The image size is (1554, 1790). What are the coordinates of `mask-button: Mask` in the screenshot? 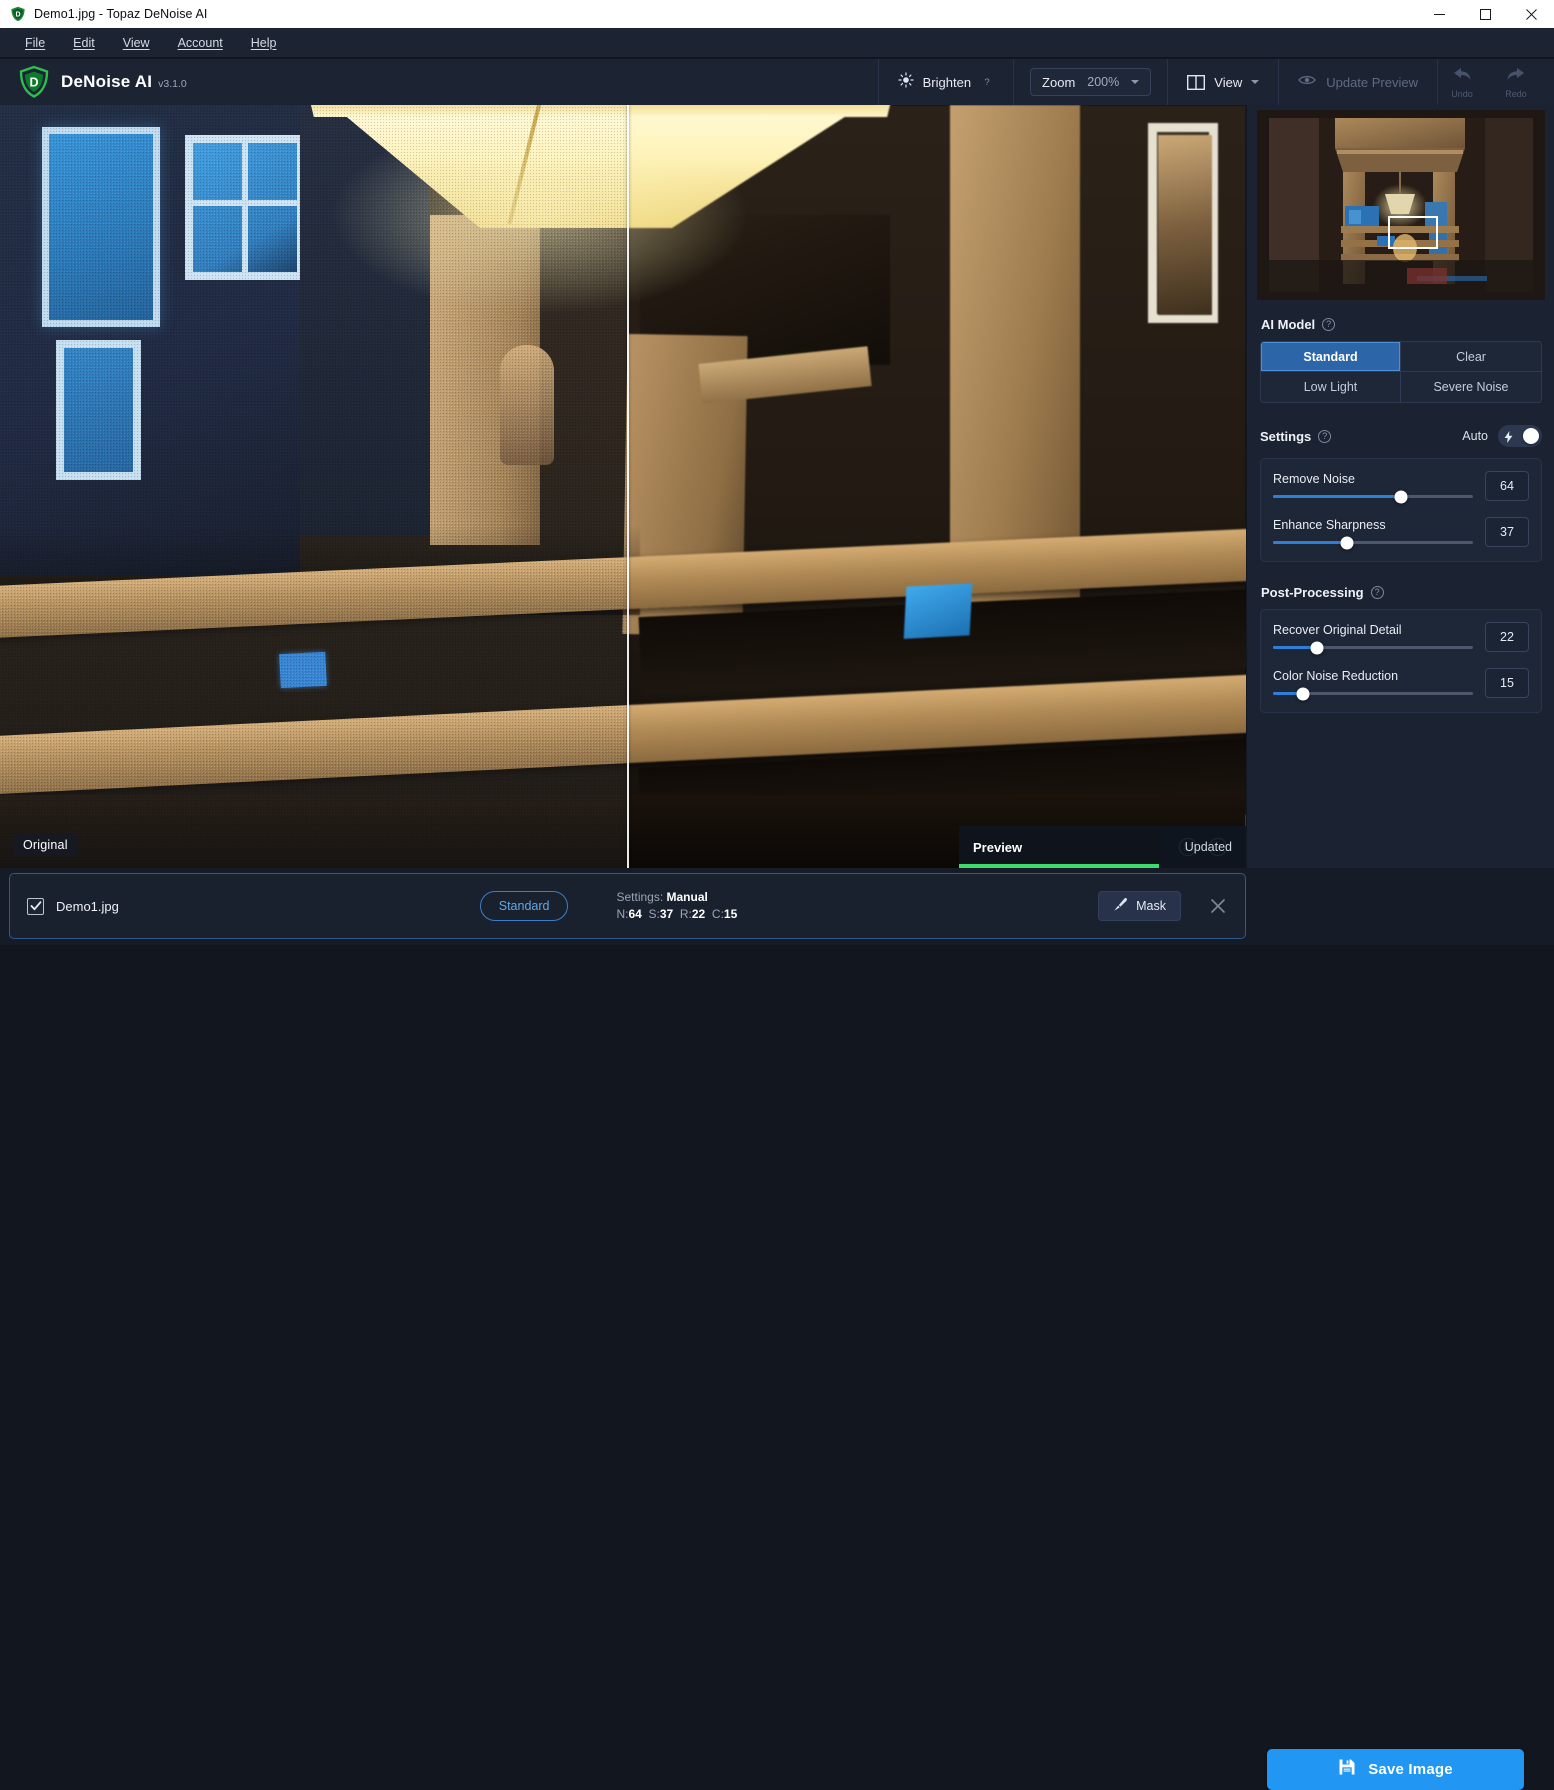 It's located at (1139, 906).